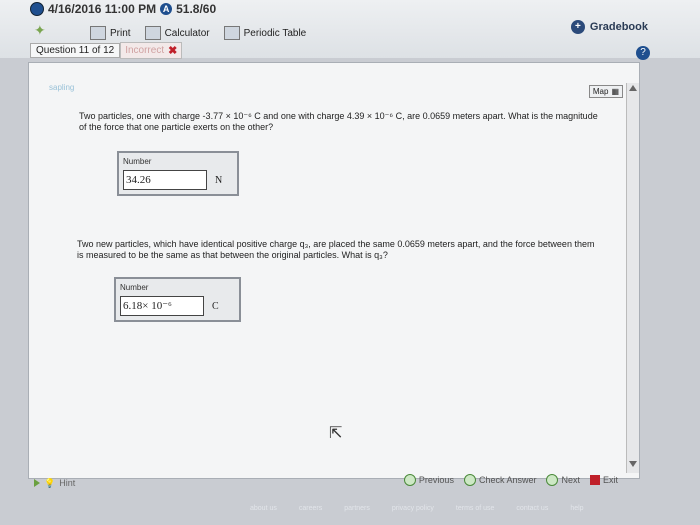  I want to click on periodic-table-button: Periodic Table, so click(264, 33).